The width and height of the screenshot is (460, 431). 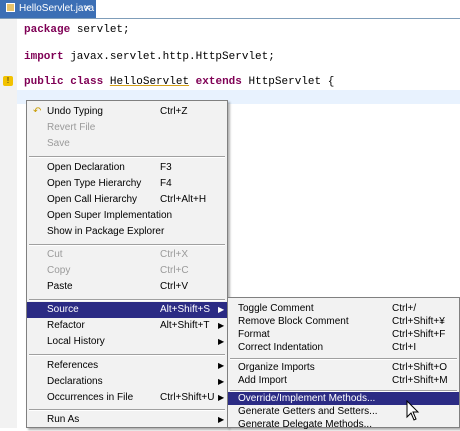 I want to click on code-text: HttpServlet {, so click(x=288, y=82).